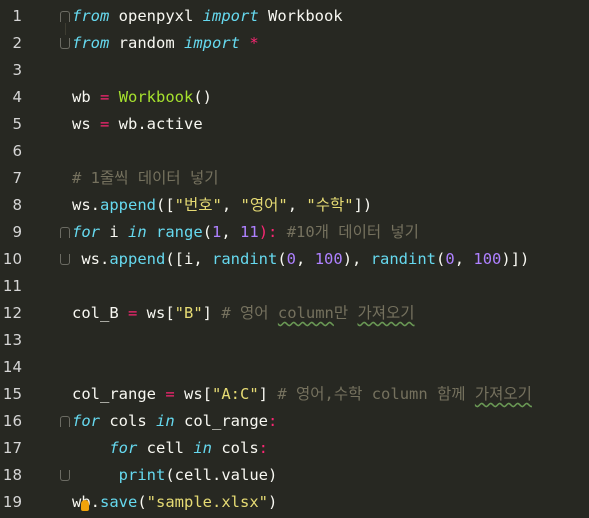  Describe the element at coordinates (249, 232) in the screenshot. I see `code-token: 11` at that location.